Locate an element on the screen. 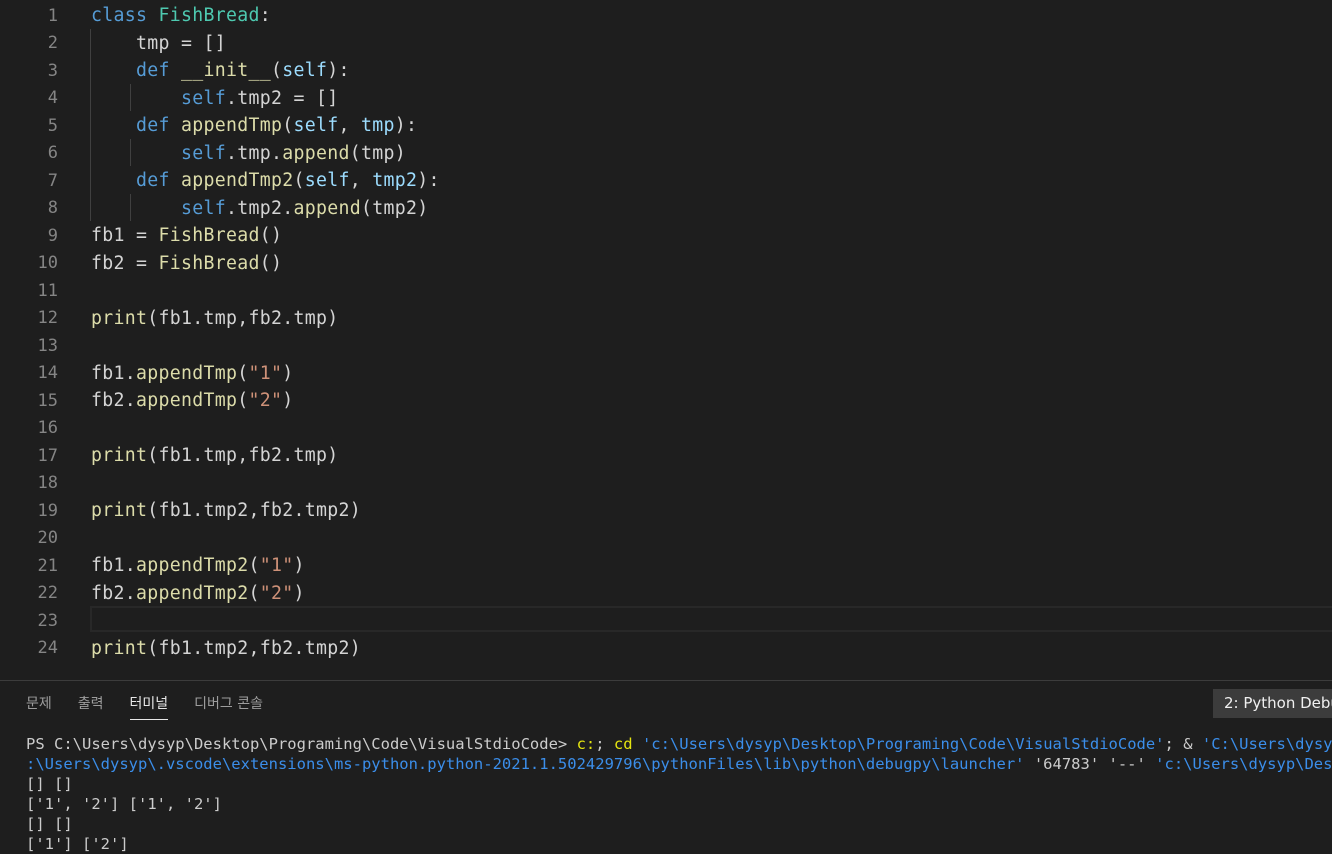 This screenshot has height=854, width=1332. code-text: fb2 = FishBread() is located at coordinates (186, 263).